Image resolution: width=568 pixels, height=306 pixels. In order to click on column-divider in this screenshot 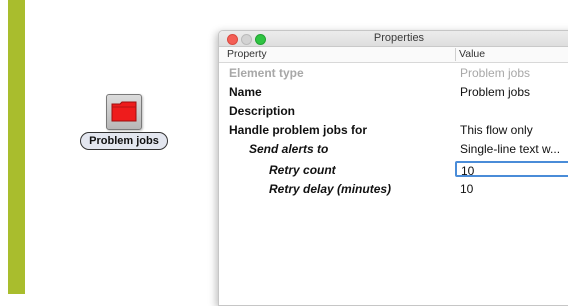, I will do `click(455, 54)`.